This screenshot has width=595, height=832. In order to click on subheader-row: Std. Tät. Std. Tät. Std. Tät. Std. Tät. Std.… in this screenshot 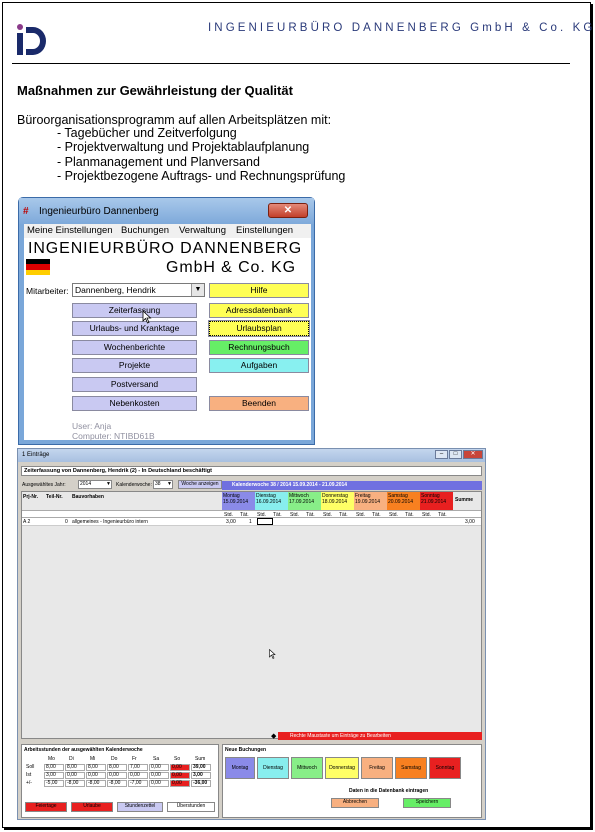, I will do `click(251, 514)`.